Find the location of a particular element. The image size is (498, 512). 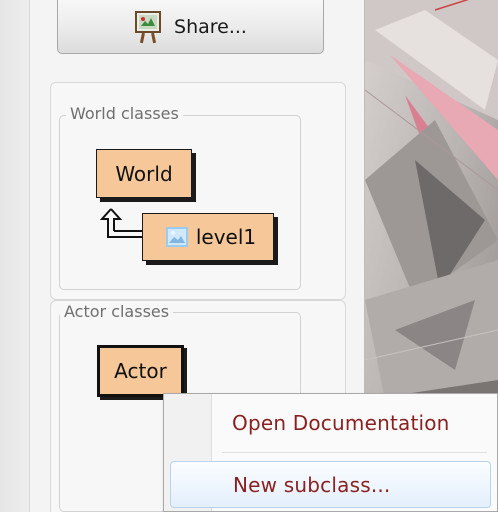

class-world: World is located at coordinates (144, 173).